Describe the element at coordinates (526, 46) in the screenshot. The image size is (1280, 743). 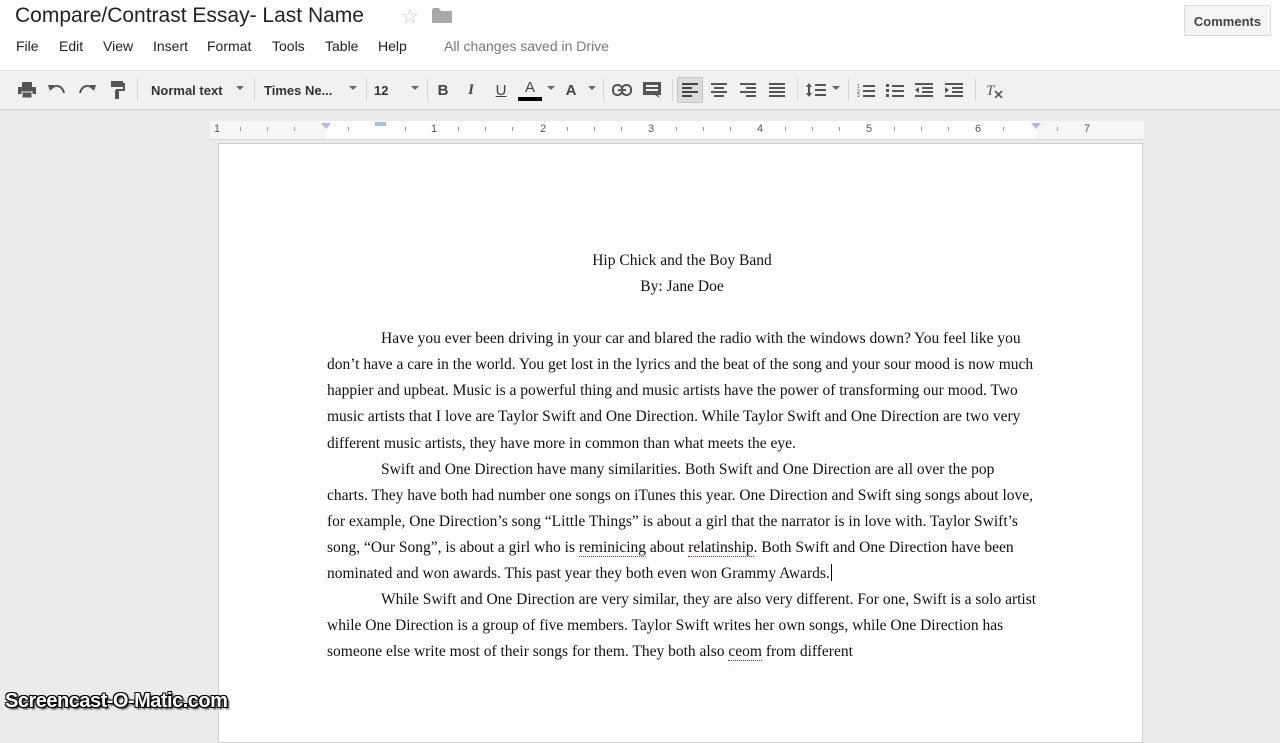
I see `save-status: All changes saved in Drive` at that location.